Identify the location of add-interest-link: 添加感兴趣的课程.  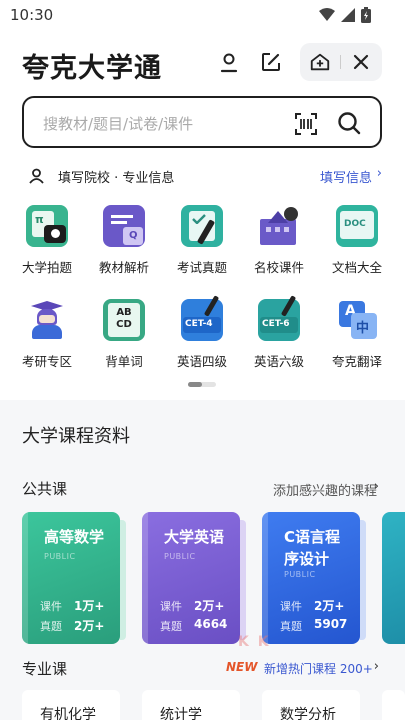
(325, 489).